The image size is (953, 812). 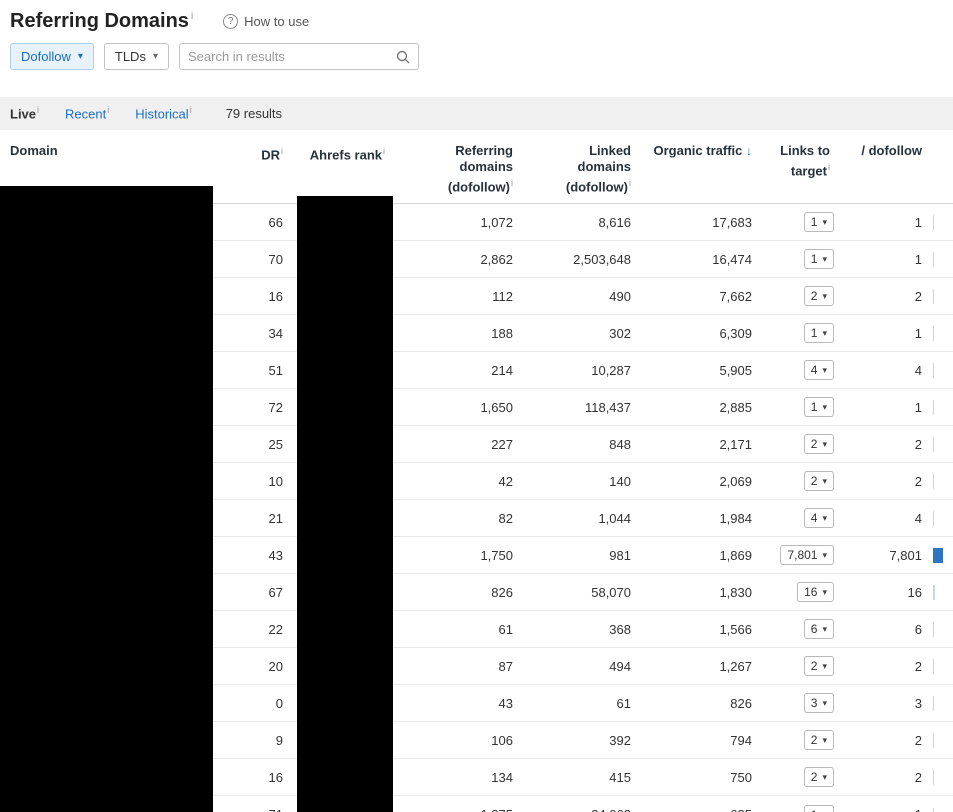 What do you see at coordinates (802, 171) in the screenshot?
I see `column-header-links-to-target: Links to targeti` at bounding box center [802, 171].